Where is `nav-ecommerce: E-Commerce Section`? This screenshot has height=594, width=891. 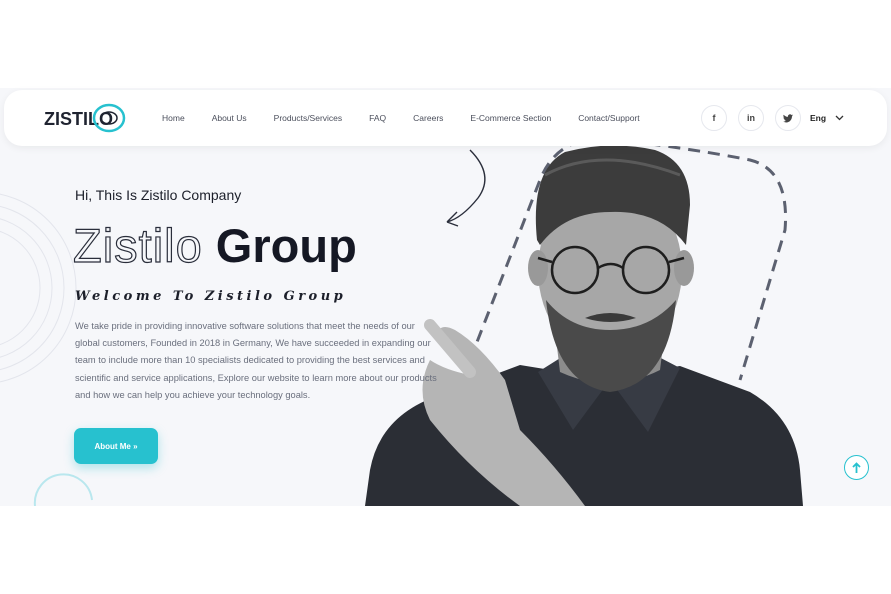
nav-ecommerce: E-Commerce Section is located at coordinates (510, 118).